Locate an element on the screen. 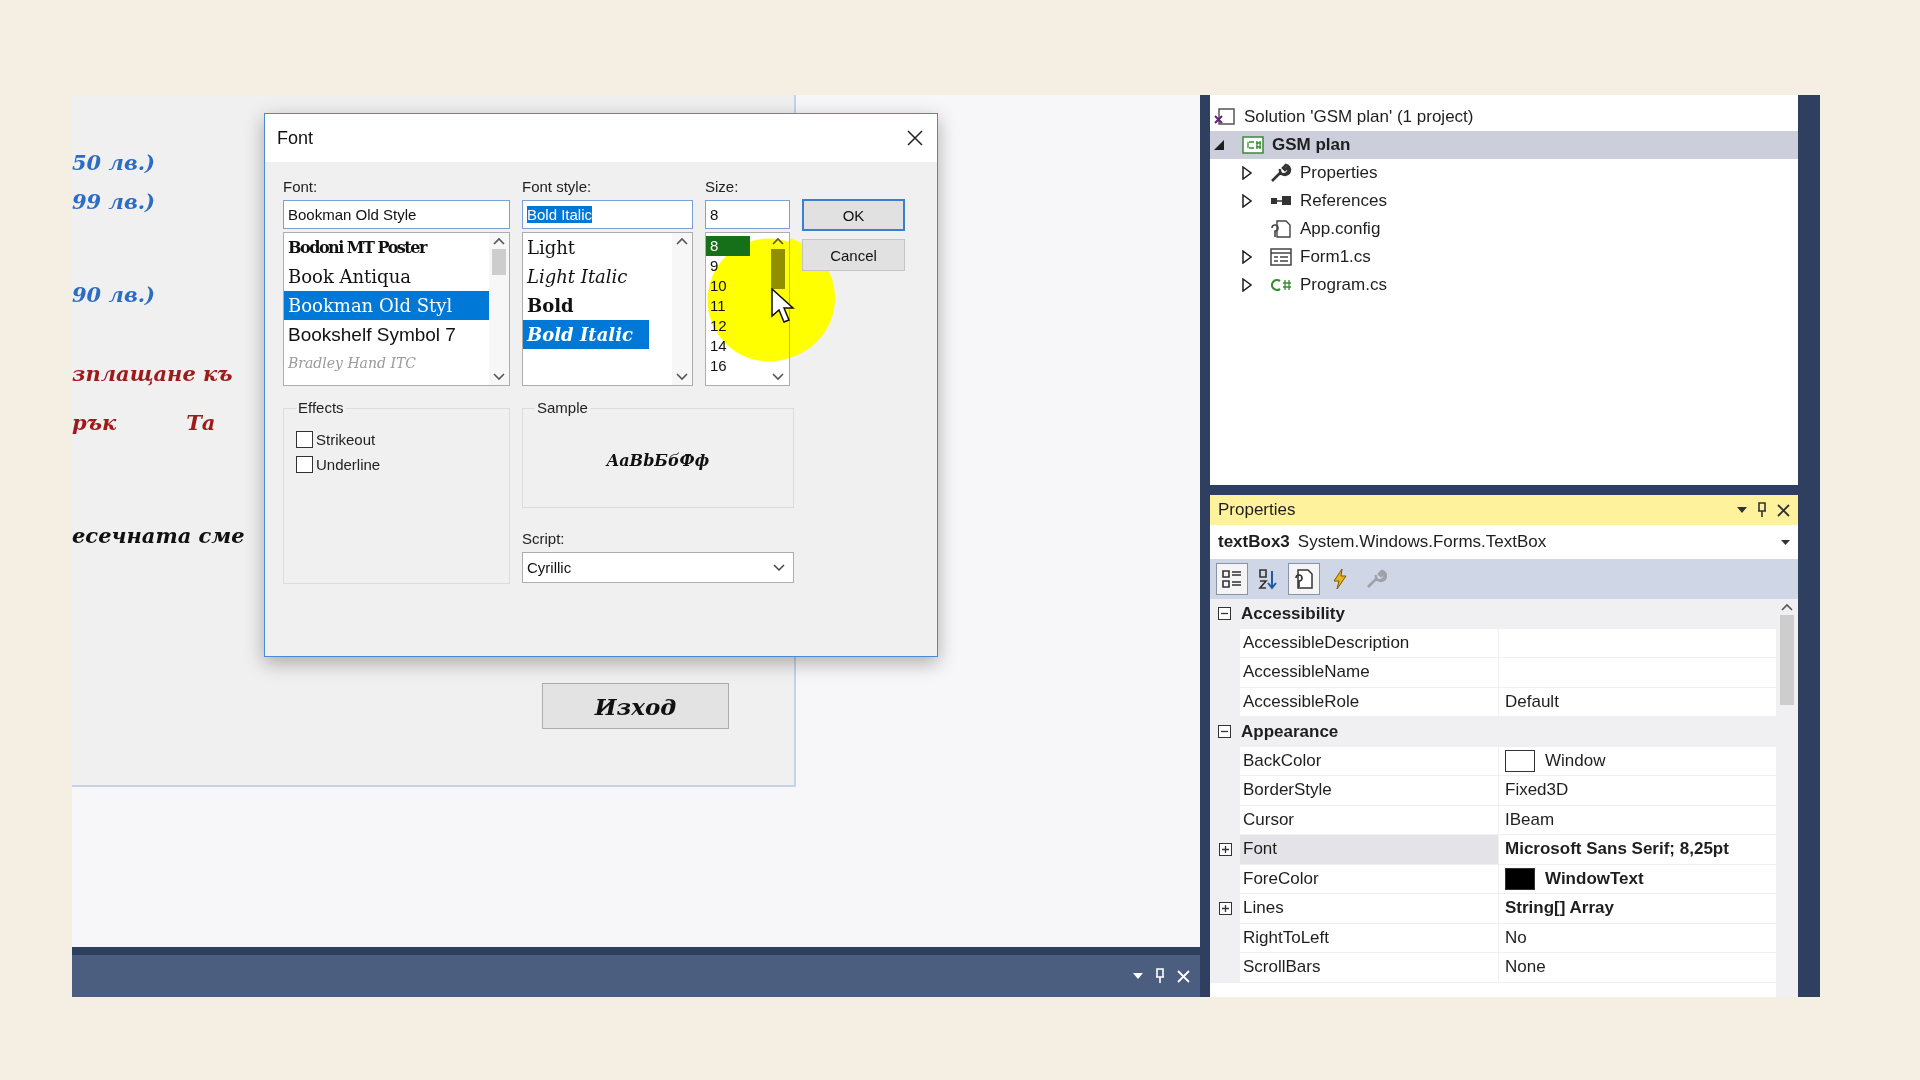 The height and width of the screenshot is (1080, 1920). sort-icon is located at coordinates (1268, 579).